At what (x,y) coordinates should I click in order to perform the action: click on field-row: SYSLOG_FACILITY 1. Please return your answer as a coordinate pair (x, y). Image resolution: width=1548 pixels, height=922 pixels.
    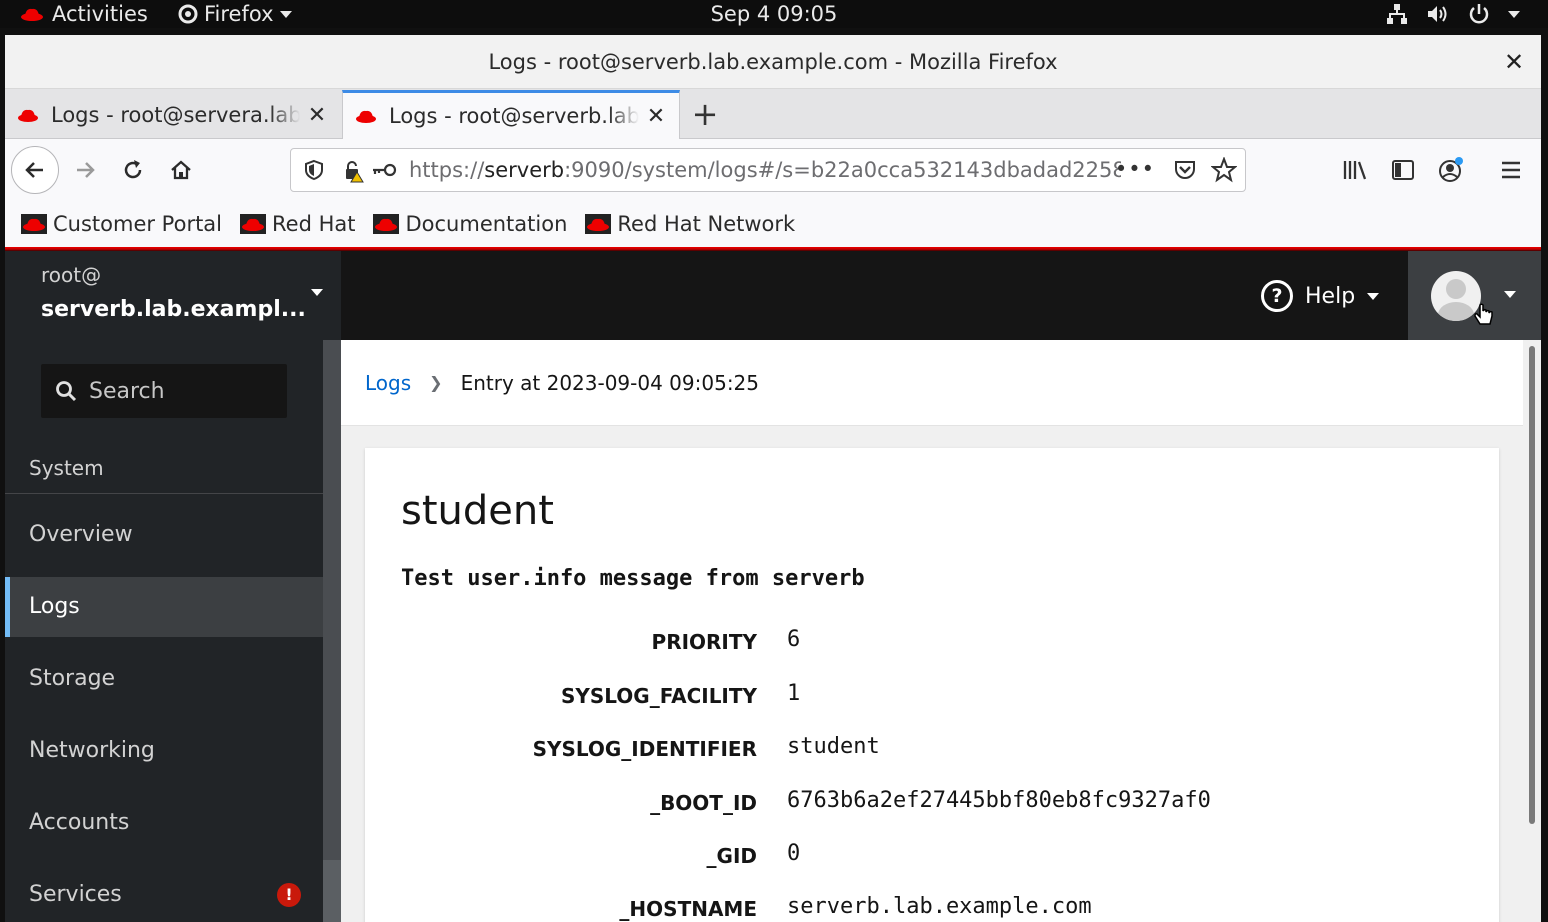
    Looking at the image, I should click on (932, 696).